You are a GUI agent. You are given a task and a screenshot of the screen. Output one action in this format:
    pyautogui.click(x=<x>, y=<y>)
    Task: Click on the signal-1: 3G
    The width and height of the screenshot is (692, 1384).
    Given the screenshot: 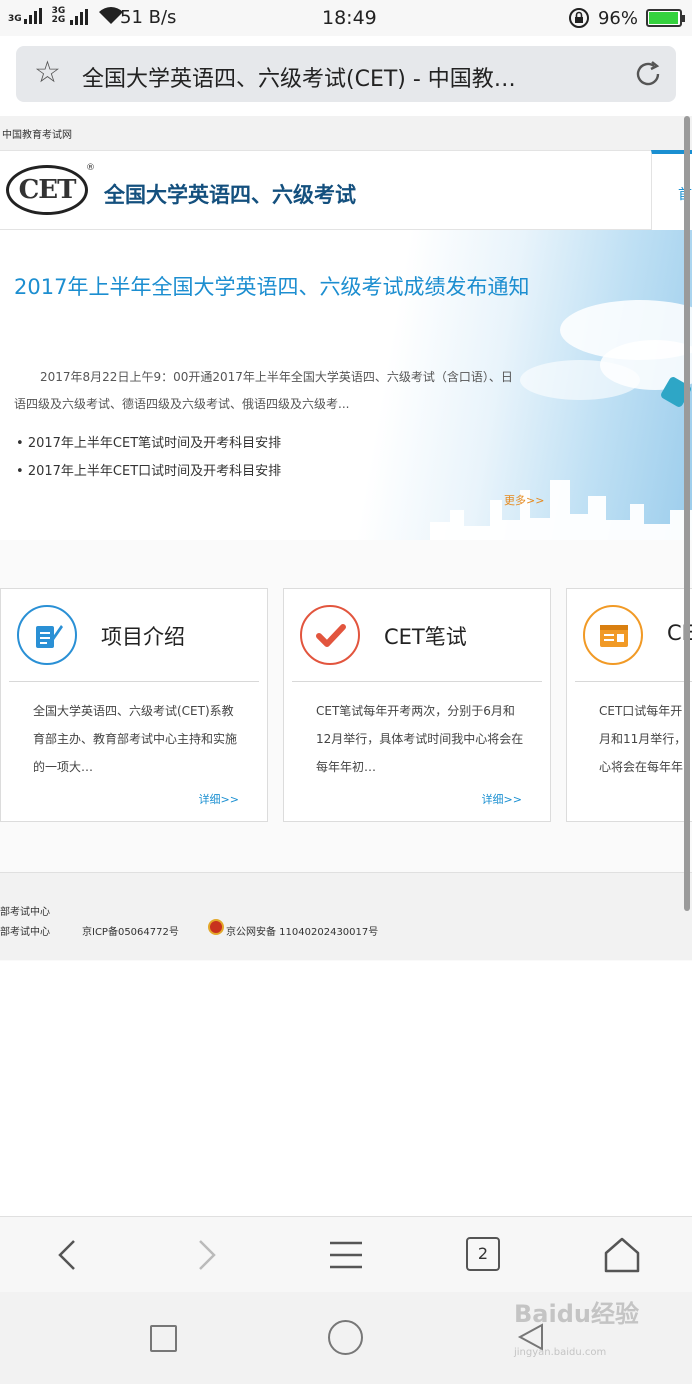 What is the action you would take?
    pyautogui.click(x=25, y=16)
    